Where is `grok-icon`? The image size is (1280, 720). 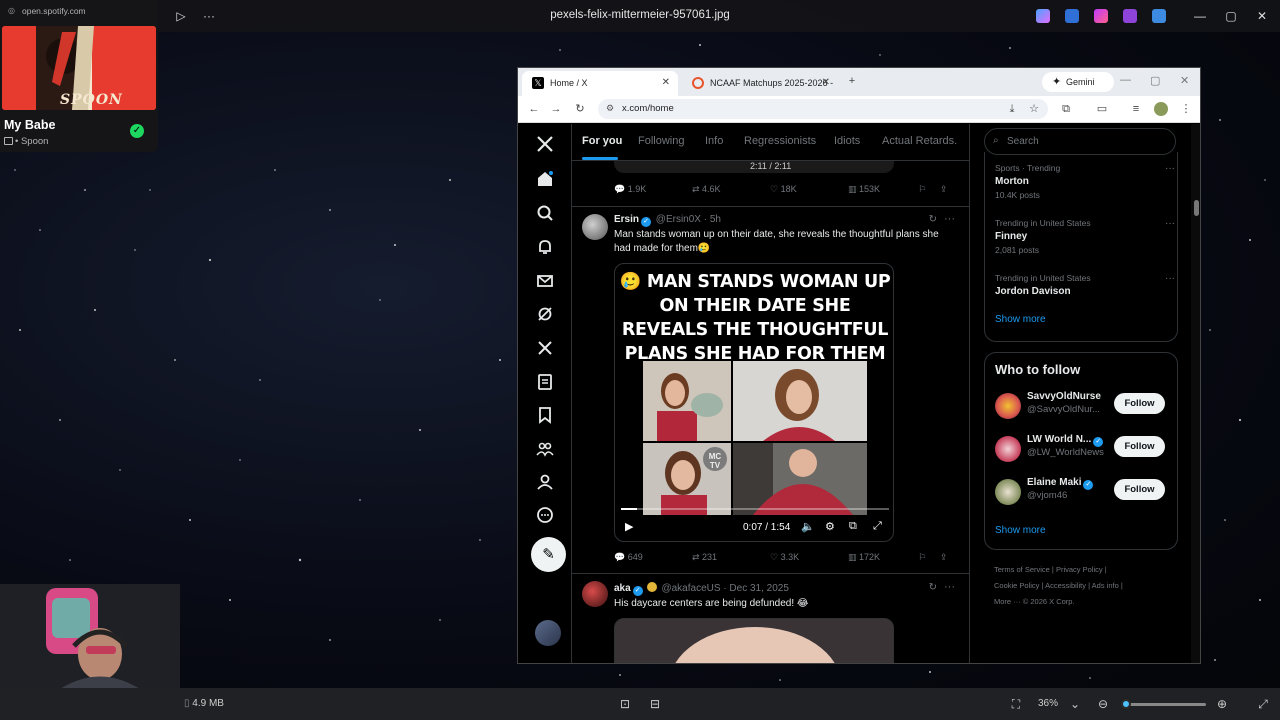
grok-icon is located at coordinates (545, 314).